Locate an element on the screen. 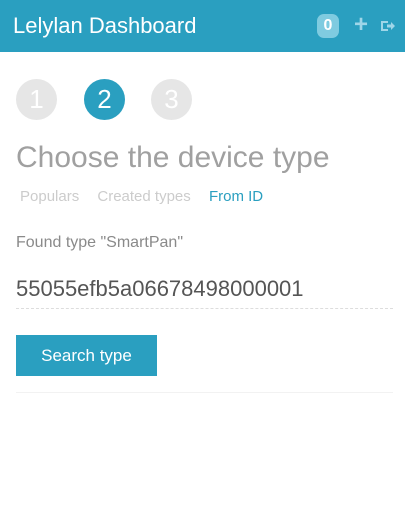 This screenshot has height=523, width=405. tab-from-id: From ID is located at coordinates (236, 197).